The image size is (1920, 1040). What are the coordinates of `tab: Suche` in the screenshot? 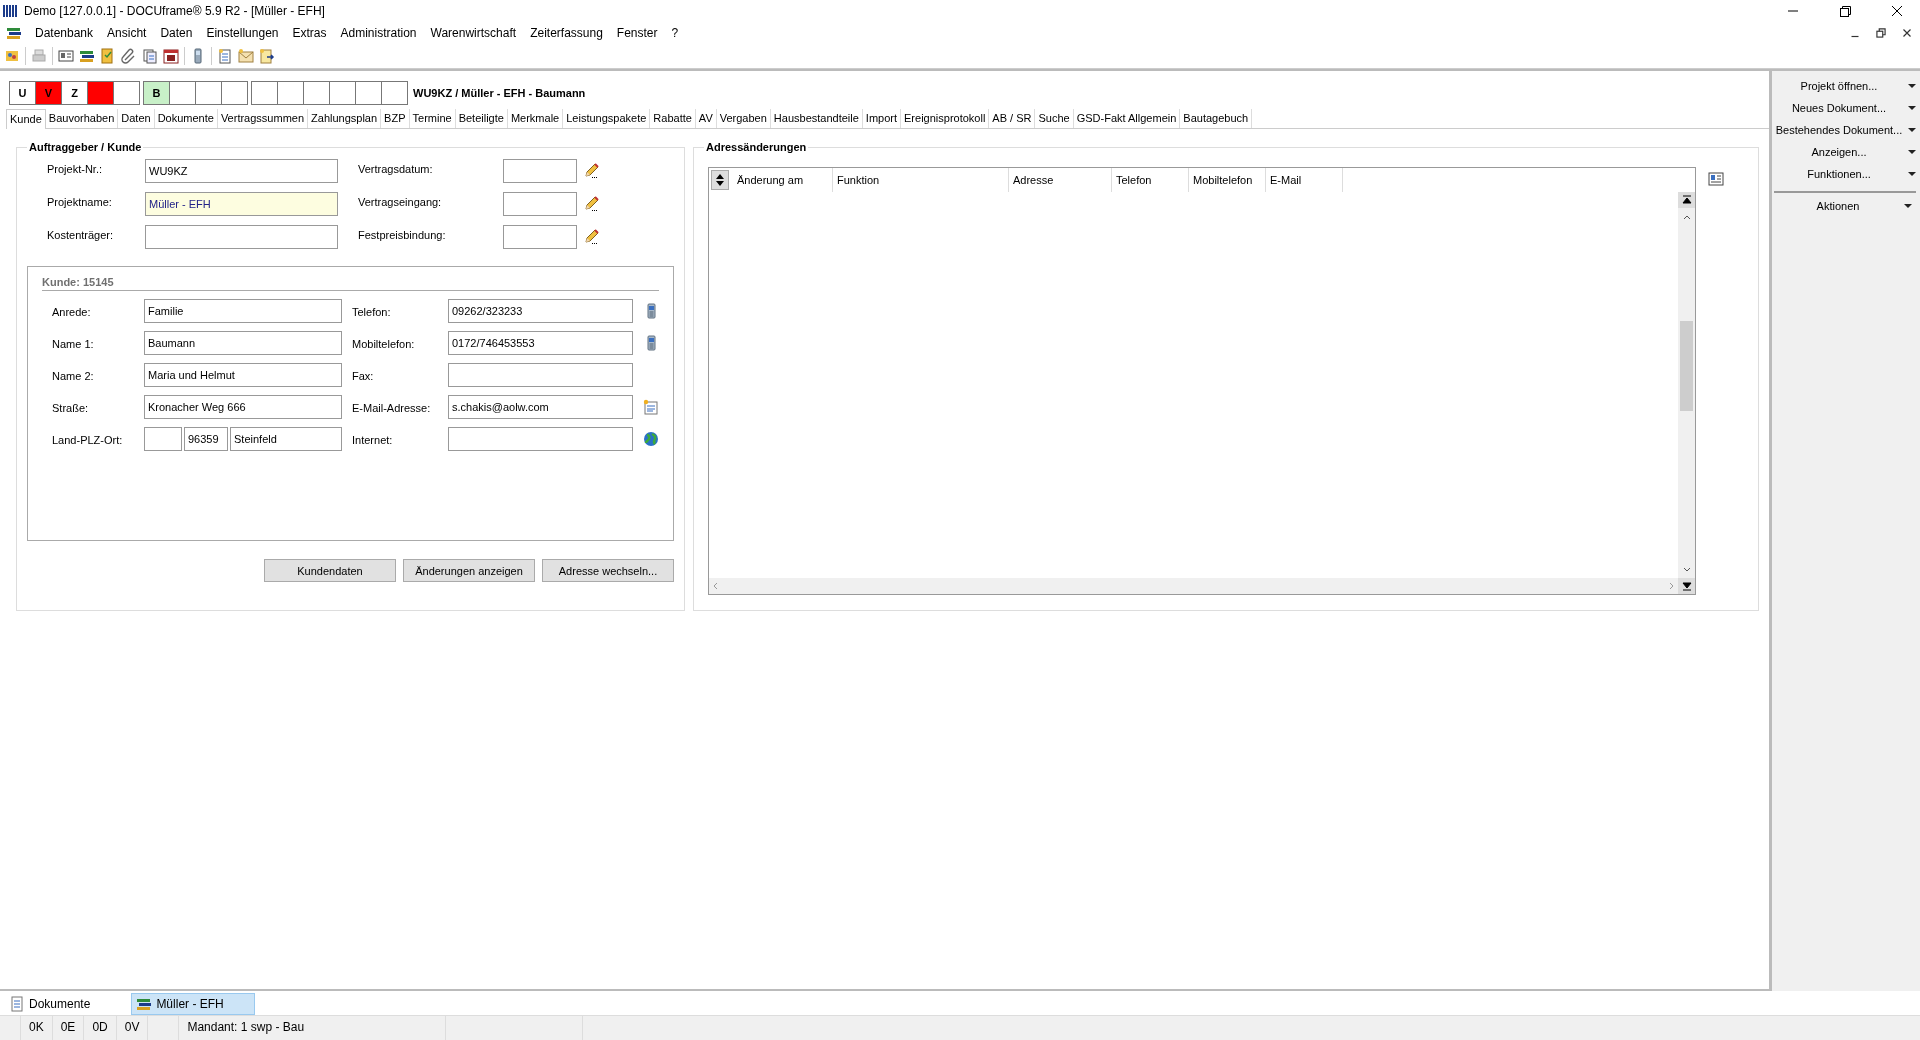 It's located at (1054, 118).